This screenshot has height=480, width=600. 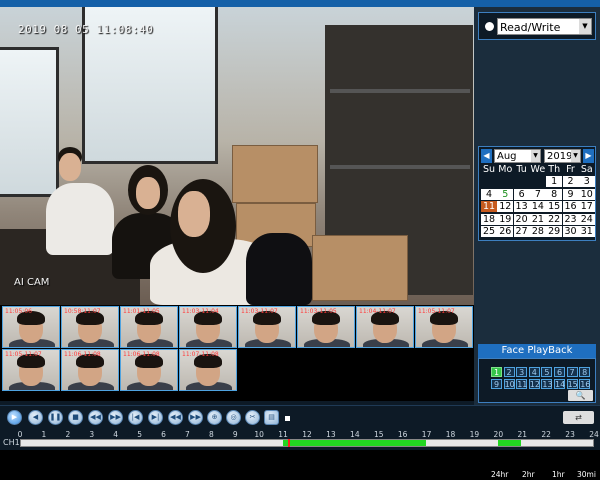 I want to click on pause-icon: ❚❚, so click(x=55, y=417).